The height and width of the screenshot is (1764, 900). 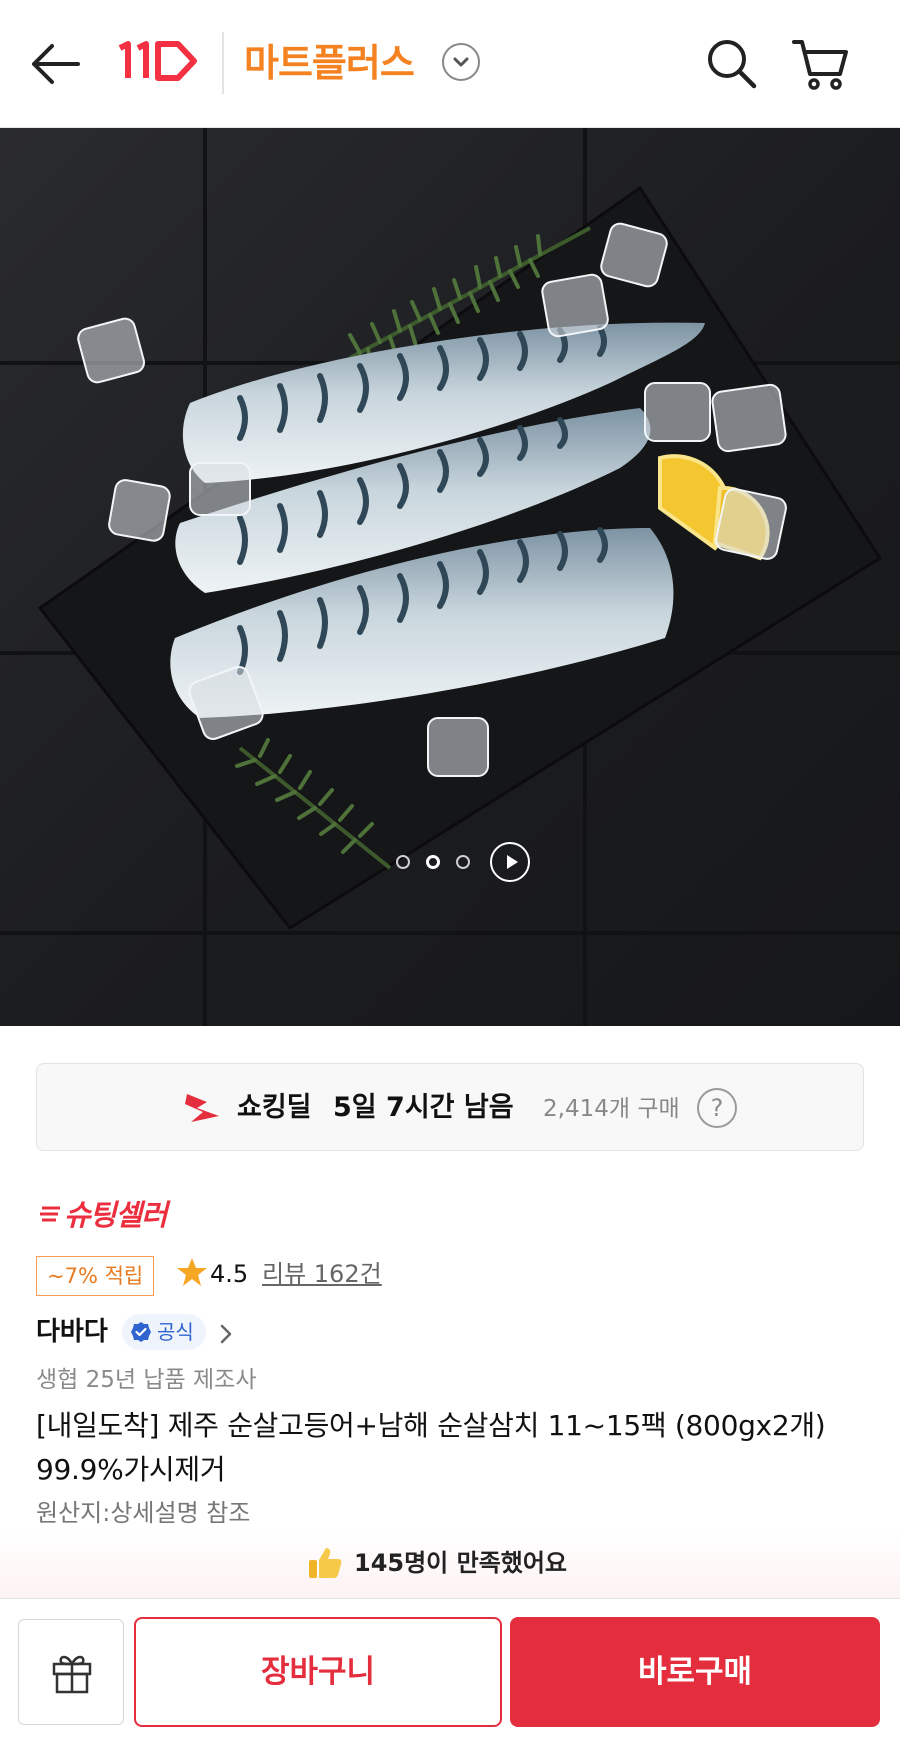 I want to click on star-icon, so click(x=192, y=1272).